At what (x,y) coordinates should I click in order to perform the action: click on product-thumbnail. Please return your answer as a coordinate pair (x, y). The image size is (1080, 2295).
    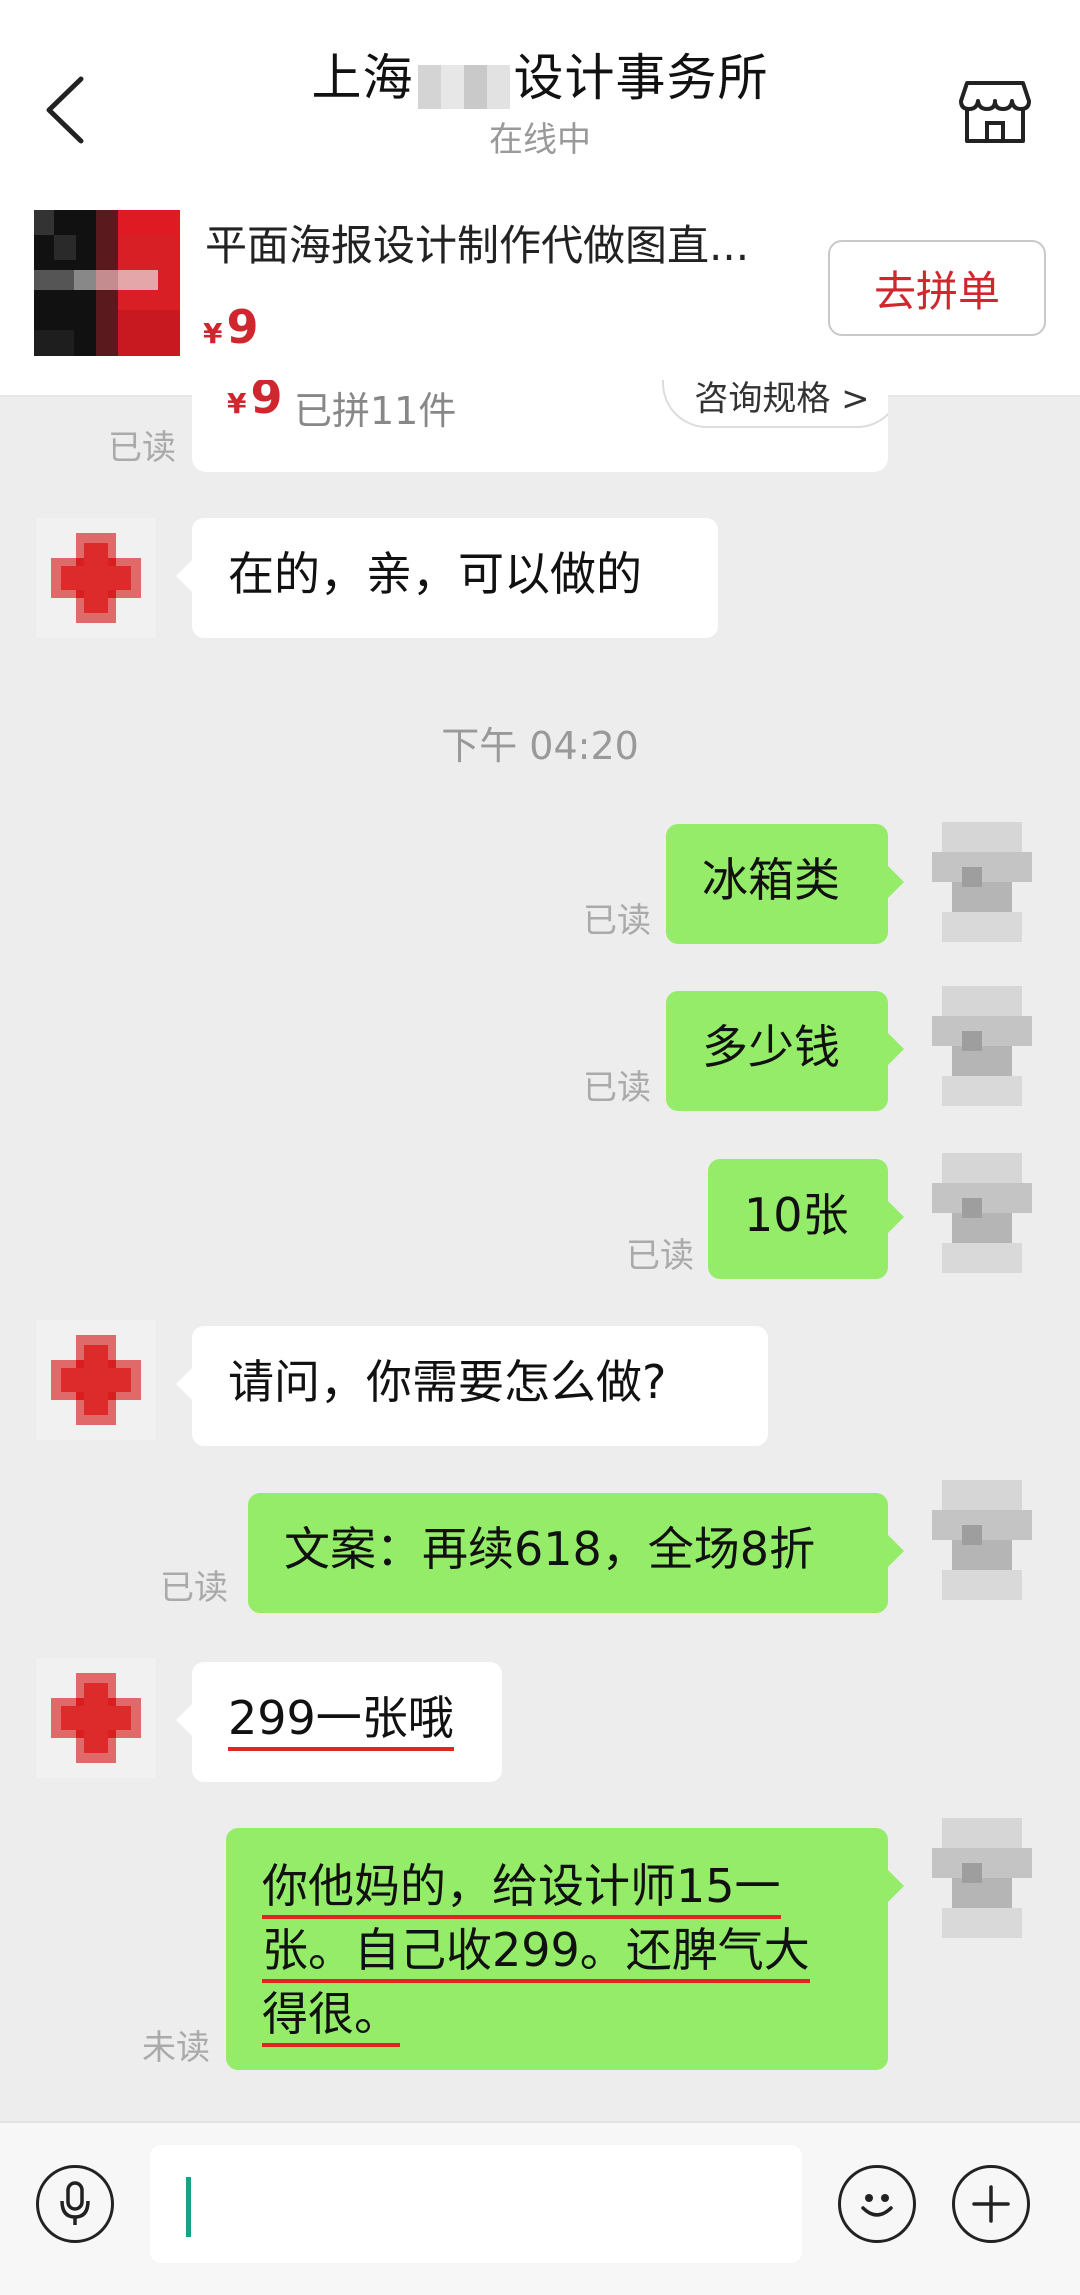
    Looking at the image, I should click on (107, 283).